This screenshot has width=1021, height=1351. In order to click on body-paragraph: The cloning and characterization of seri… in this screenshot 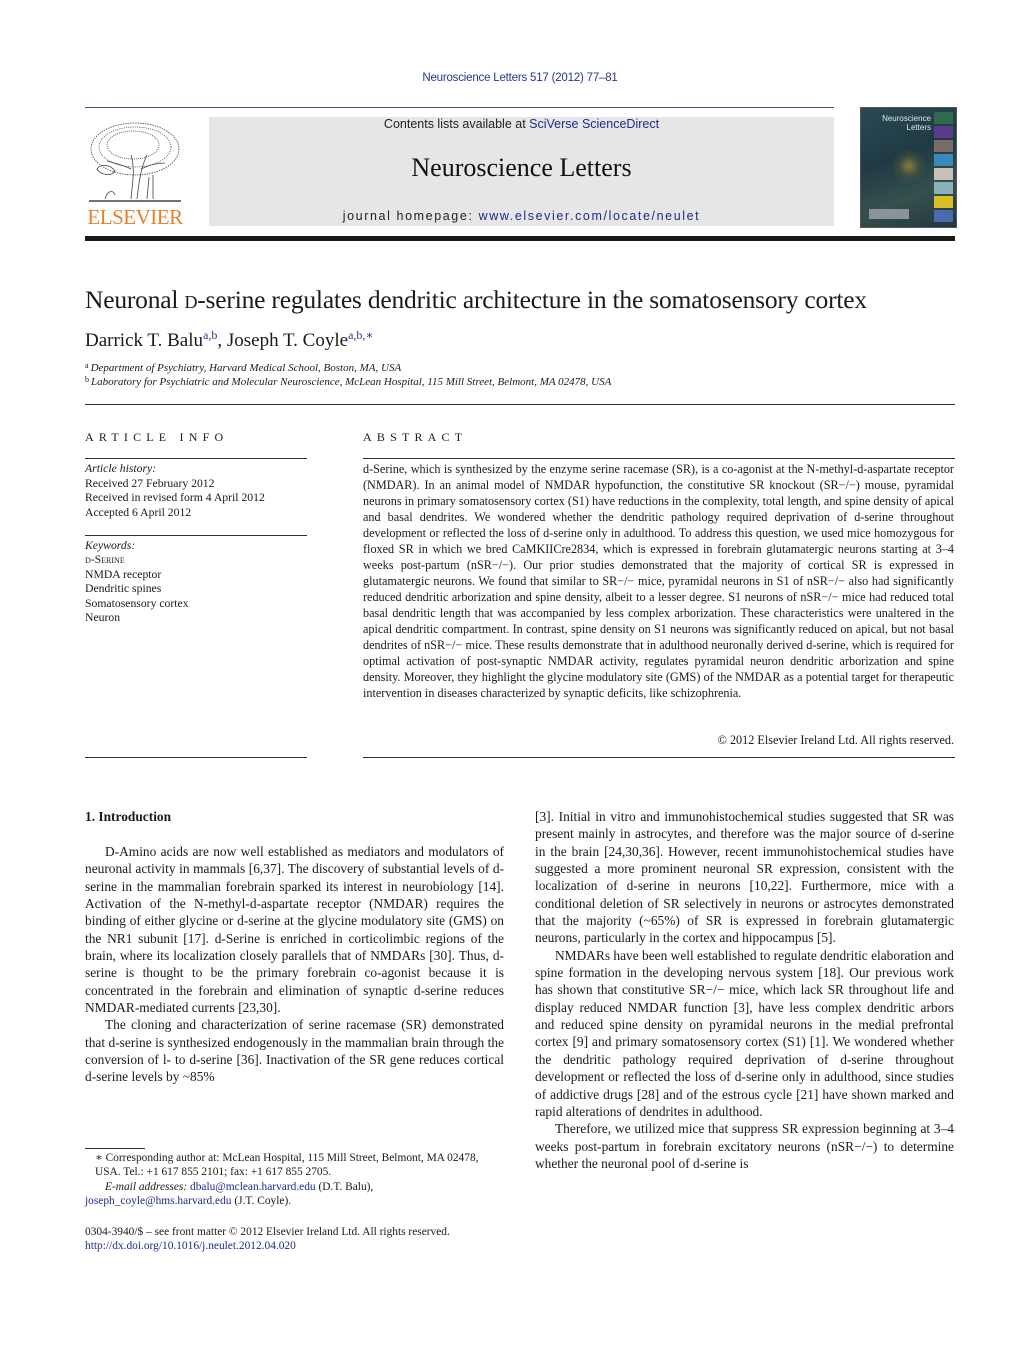, I will do `click(294, 1051)`.